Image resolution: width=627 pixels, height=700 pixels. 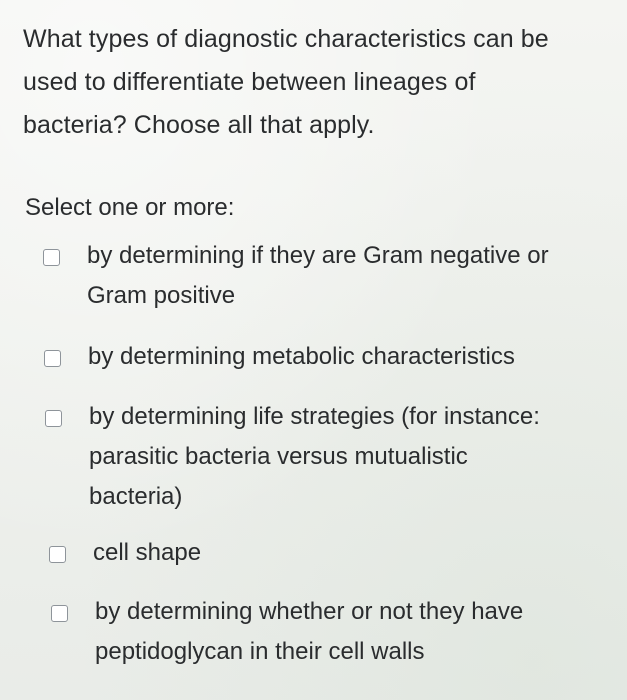 What do you see at coordinates (130, 207) in the screenshot?
I see `select-prompt: Select one or more:` at bounding box center [130, 207].